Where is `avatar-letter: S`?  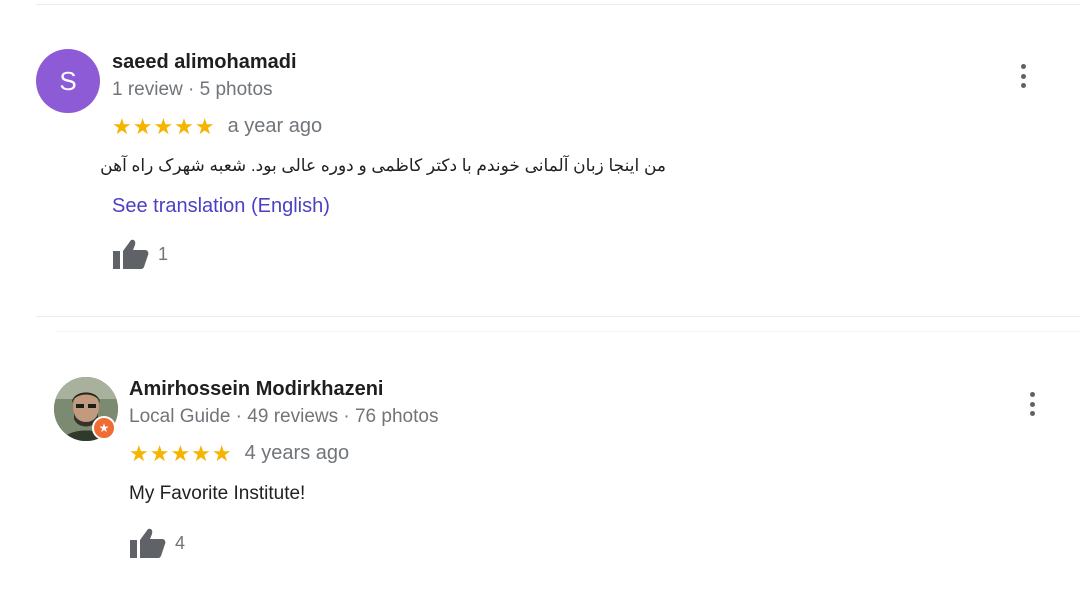 avatar-letter: S is located at coordinates (68, 80).